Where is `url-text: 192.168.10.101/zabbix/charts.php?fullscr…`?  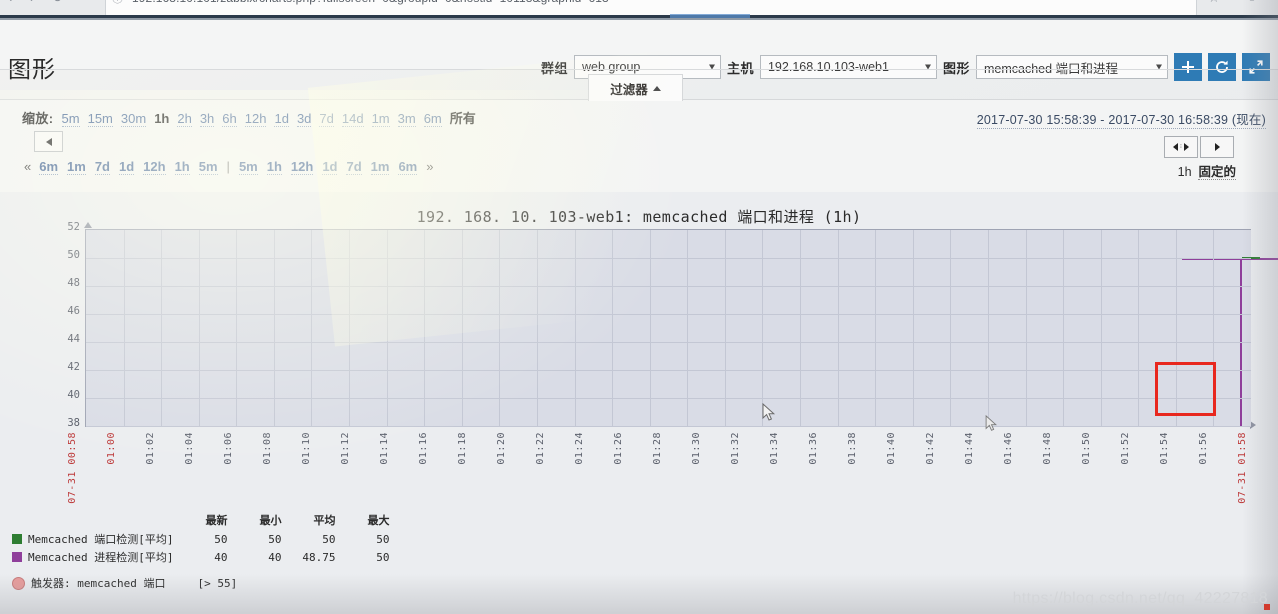 url-text: 192.168.10.101/zabbix/charts.php?fullscr… is located at coordinates (632, 3).